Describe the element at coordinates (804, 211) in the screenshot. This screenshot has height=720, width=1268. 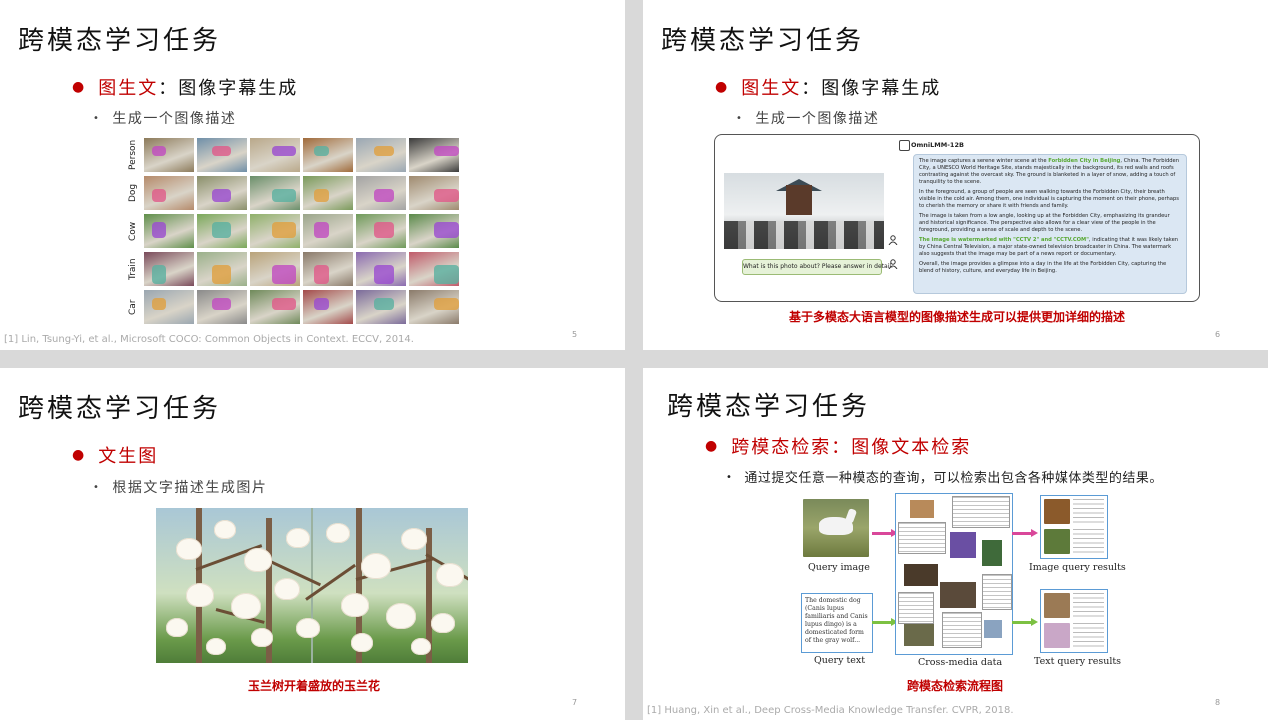
I see `forbidden-city-photo` at that location.